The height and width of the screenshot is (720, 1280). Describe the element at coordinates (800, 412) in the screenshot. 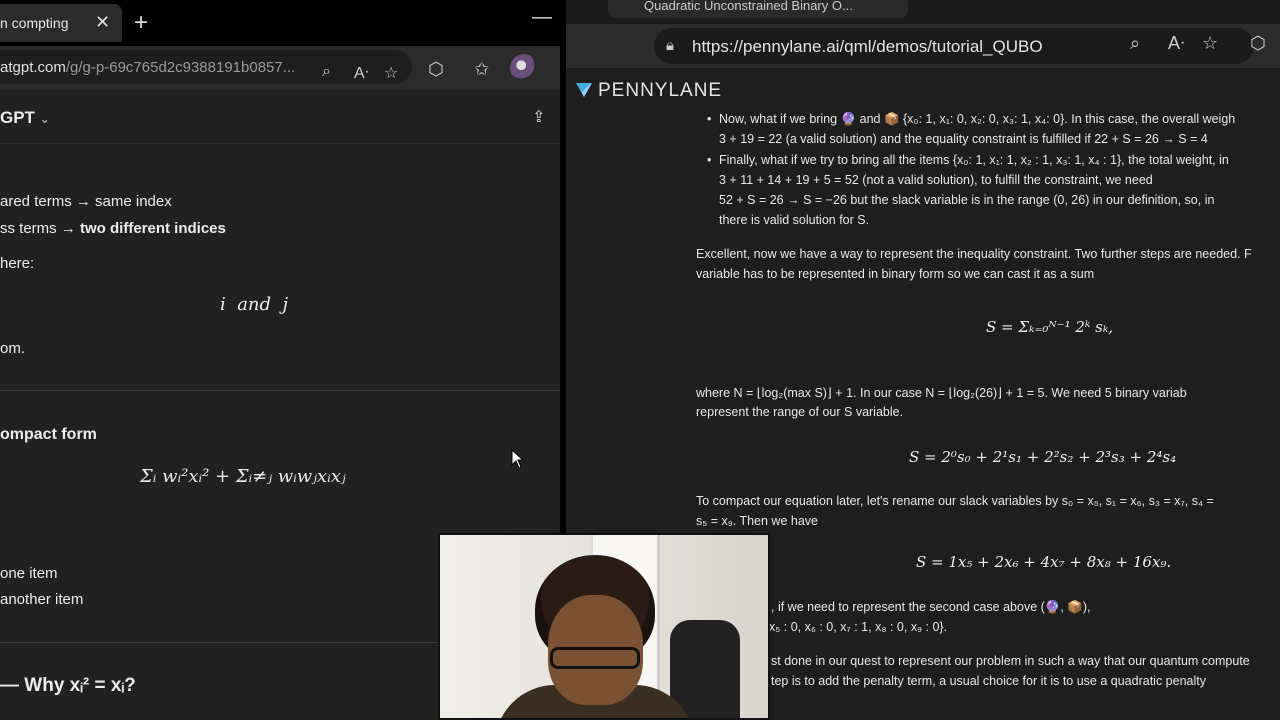

I see `paragraph-2-line-2: represent the range of our S variable.` at that location.